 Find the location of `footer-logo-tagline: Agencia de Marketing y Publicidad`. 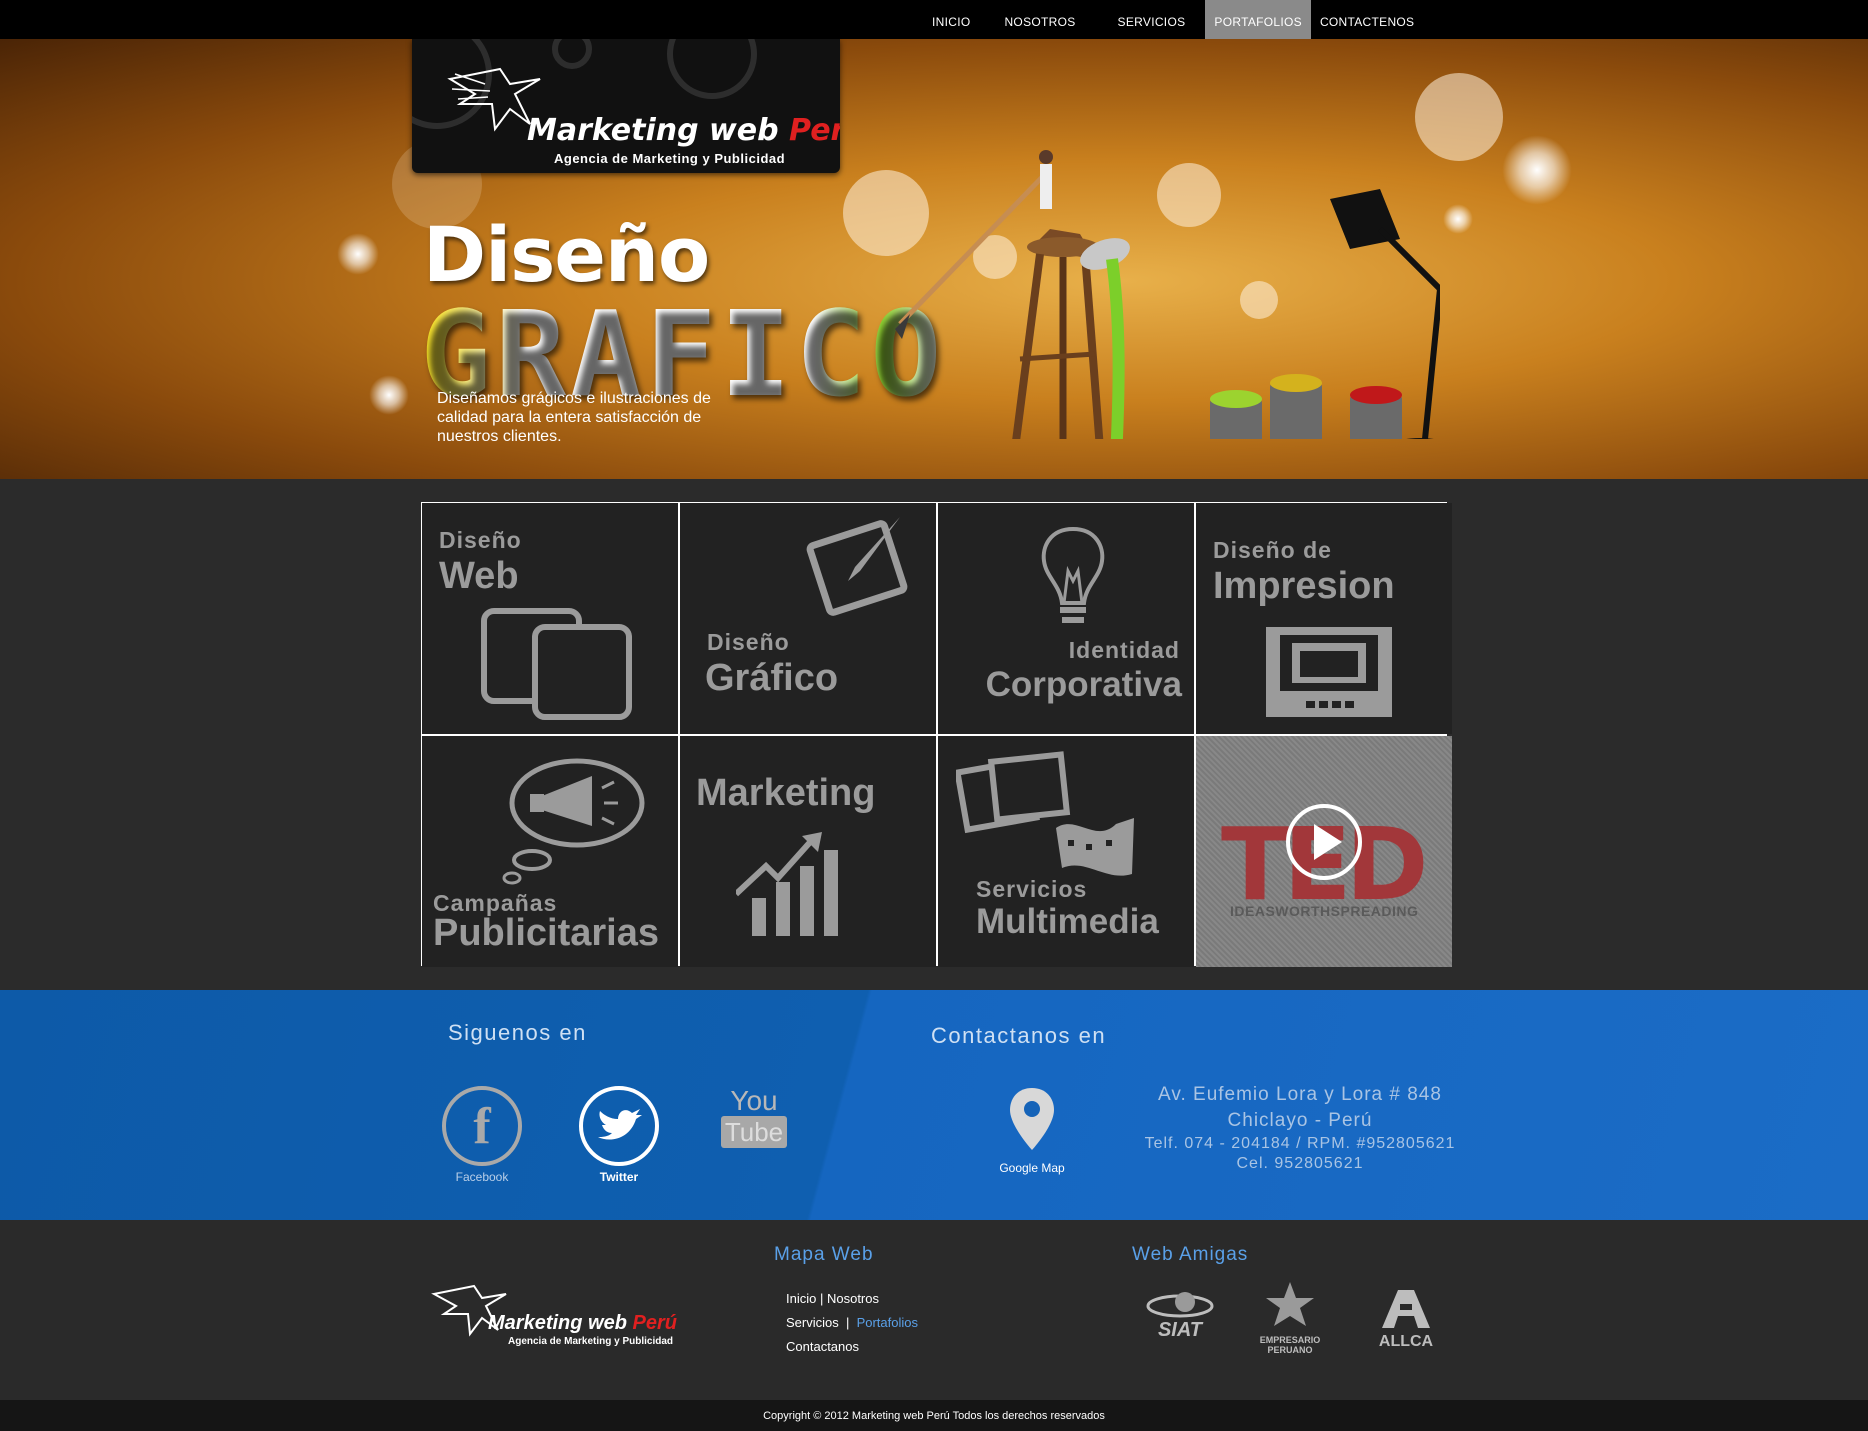

footer-logo-tagline: Agencia de Marketing y Publicidad is located at coordinates (591, 1341).